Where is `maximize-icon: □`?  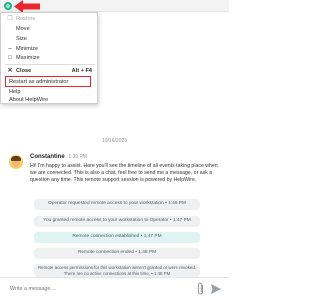
maximize-icon: □ is located at coordinates (10, 58).